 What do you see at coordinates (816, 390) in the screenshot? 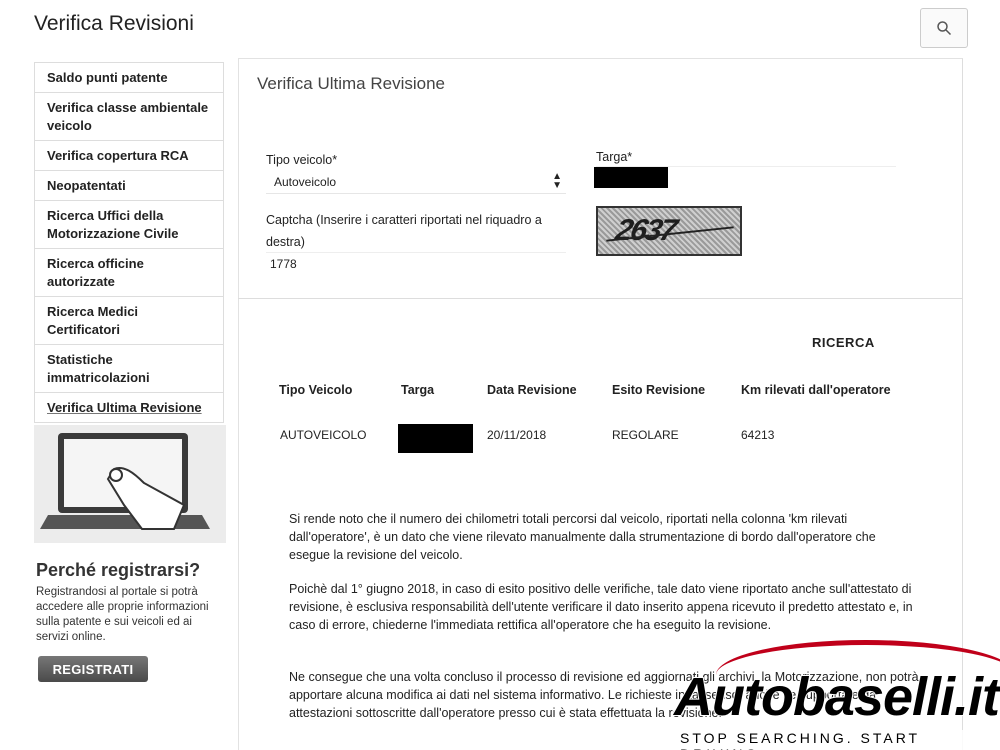
I see `col-header-km: Km rilevati dall'operatore` at bounding box center [816, 390].